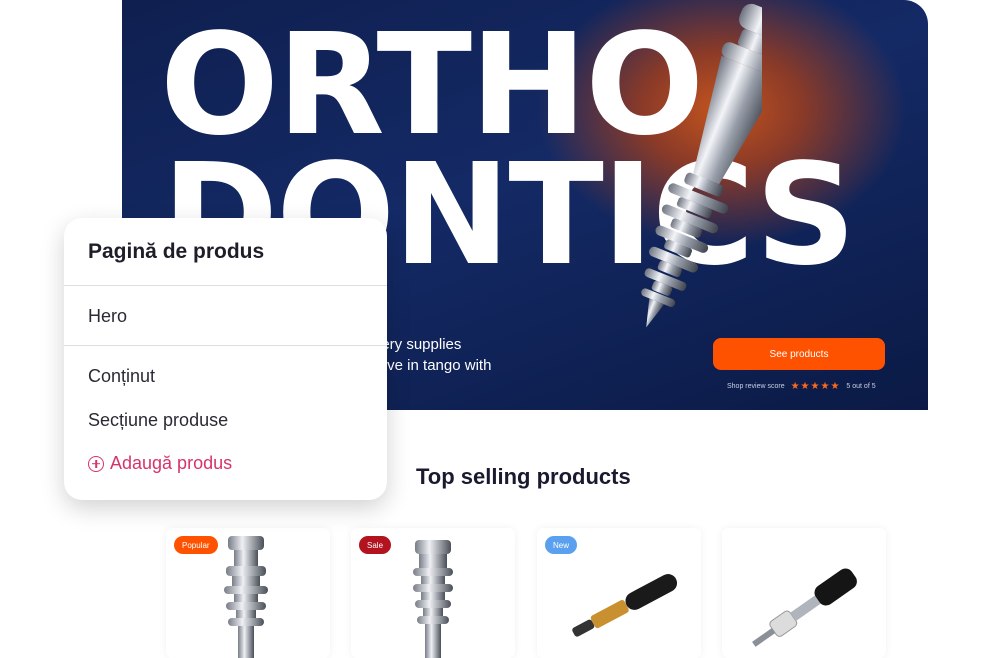 The height and width of the screenshot is (658, 992). I want to click on shop-review: Shop review score ★★★★★ 5 out of 5, so click(801, 386).